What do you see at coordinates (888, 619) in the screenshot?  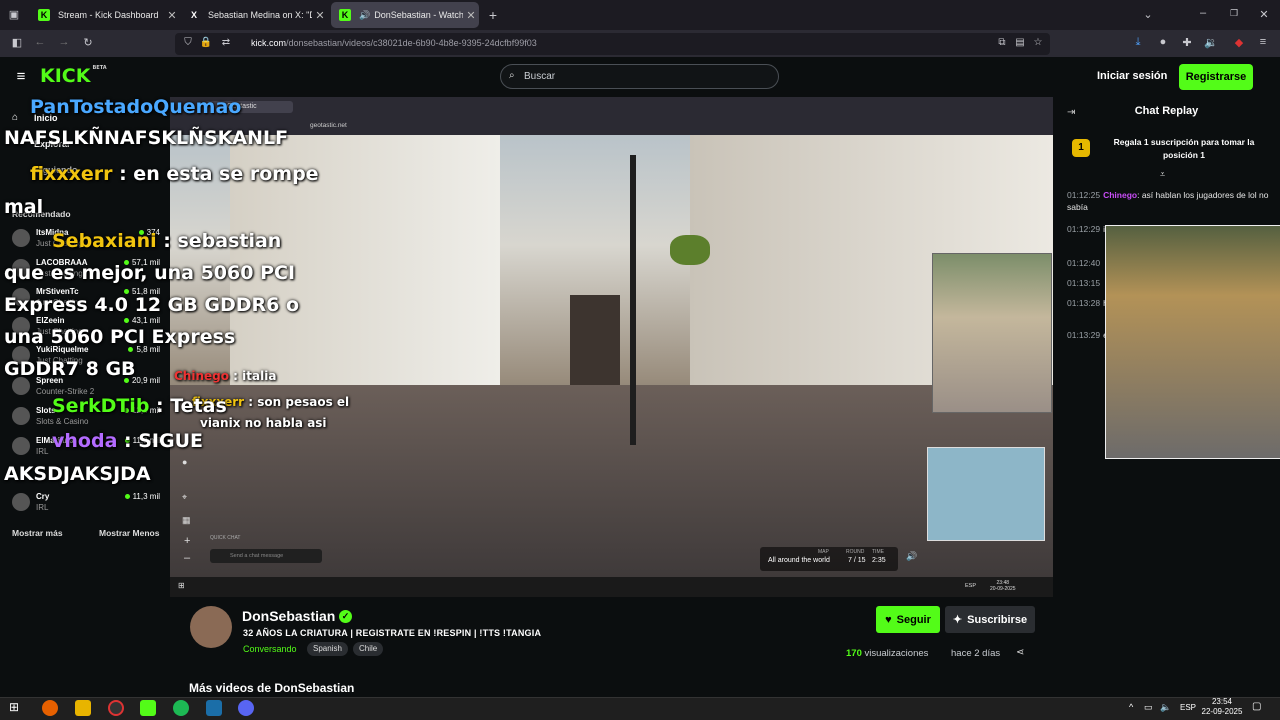 I see `heart-icon: ♥` at bounding box center [888, 619].